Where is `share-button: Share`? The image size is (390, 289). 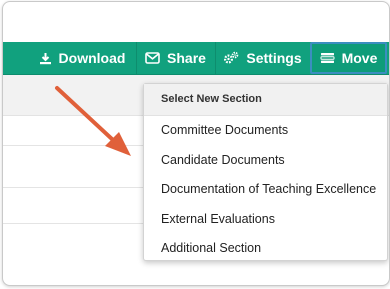 share-button: Share is located at coordinates (175, 58).